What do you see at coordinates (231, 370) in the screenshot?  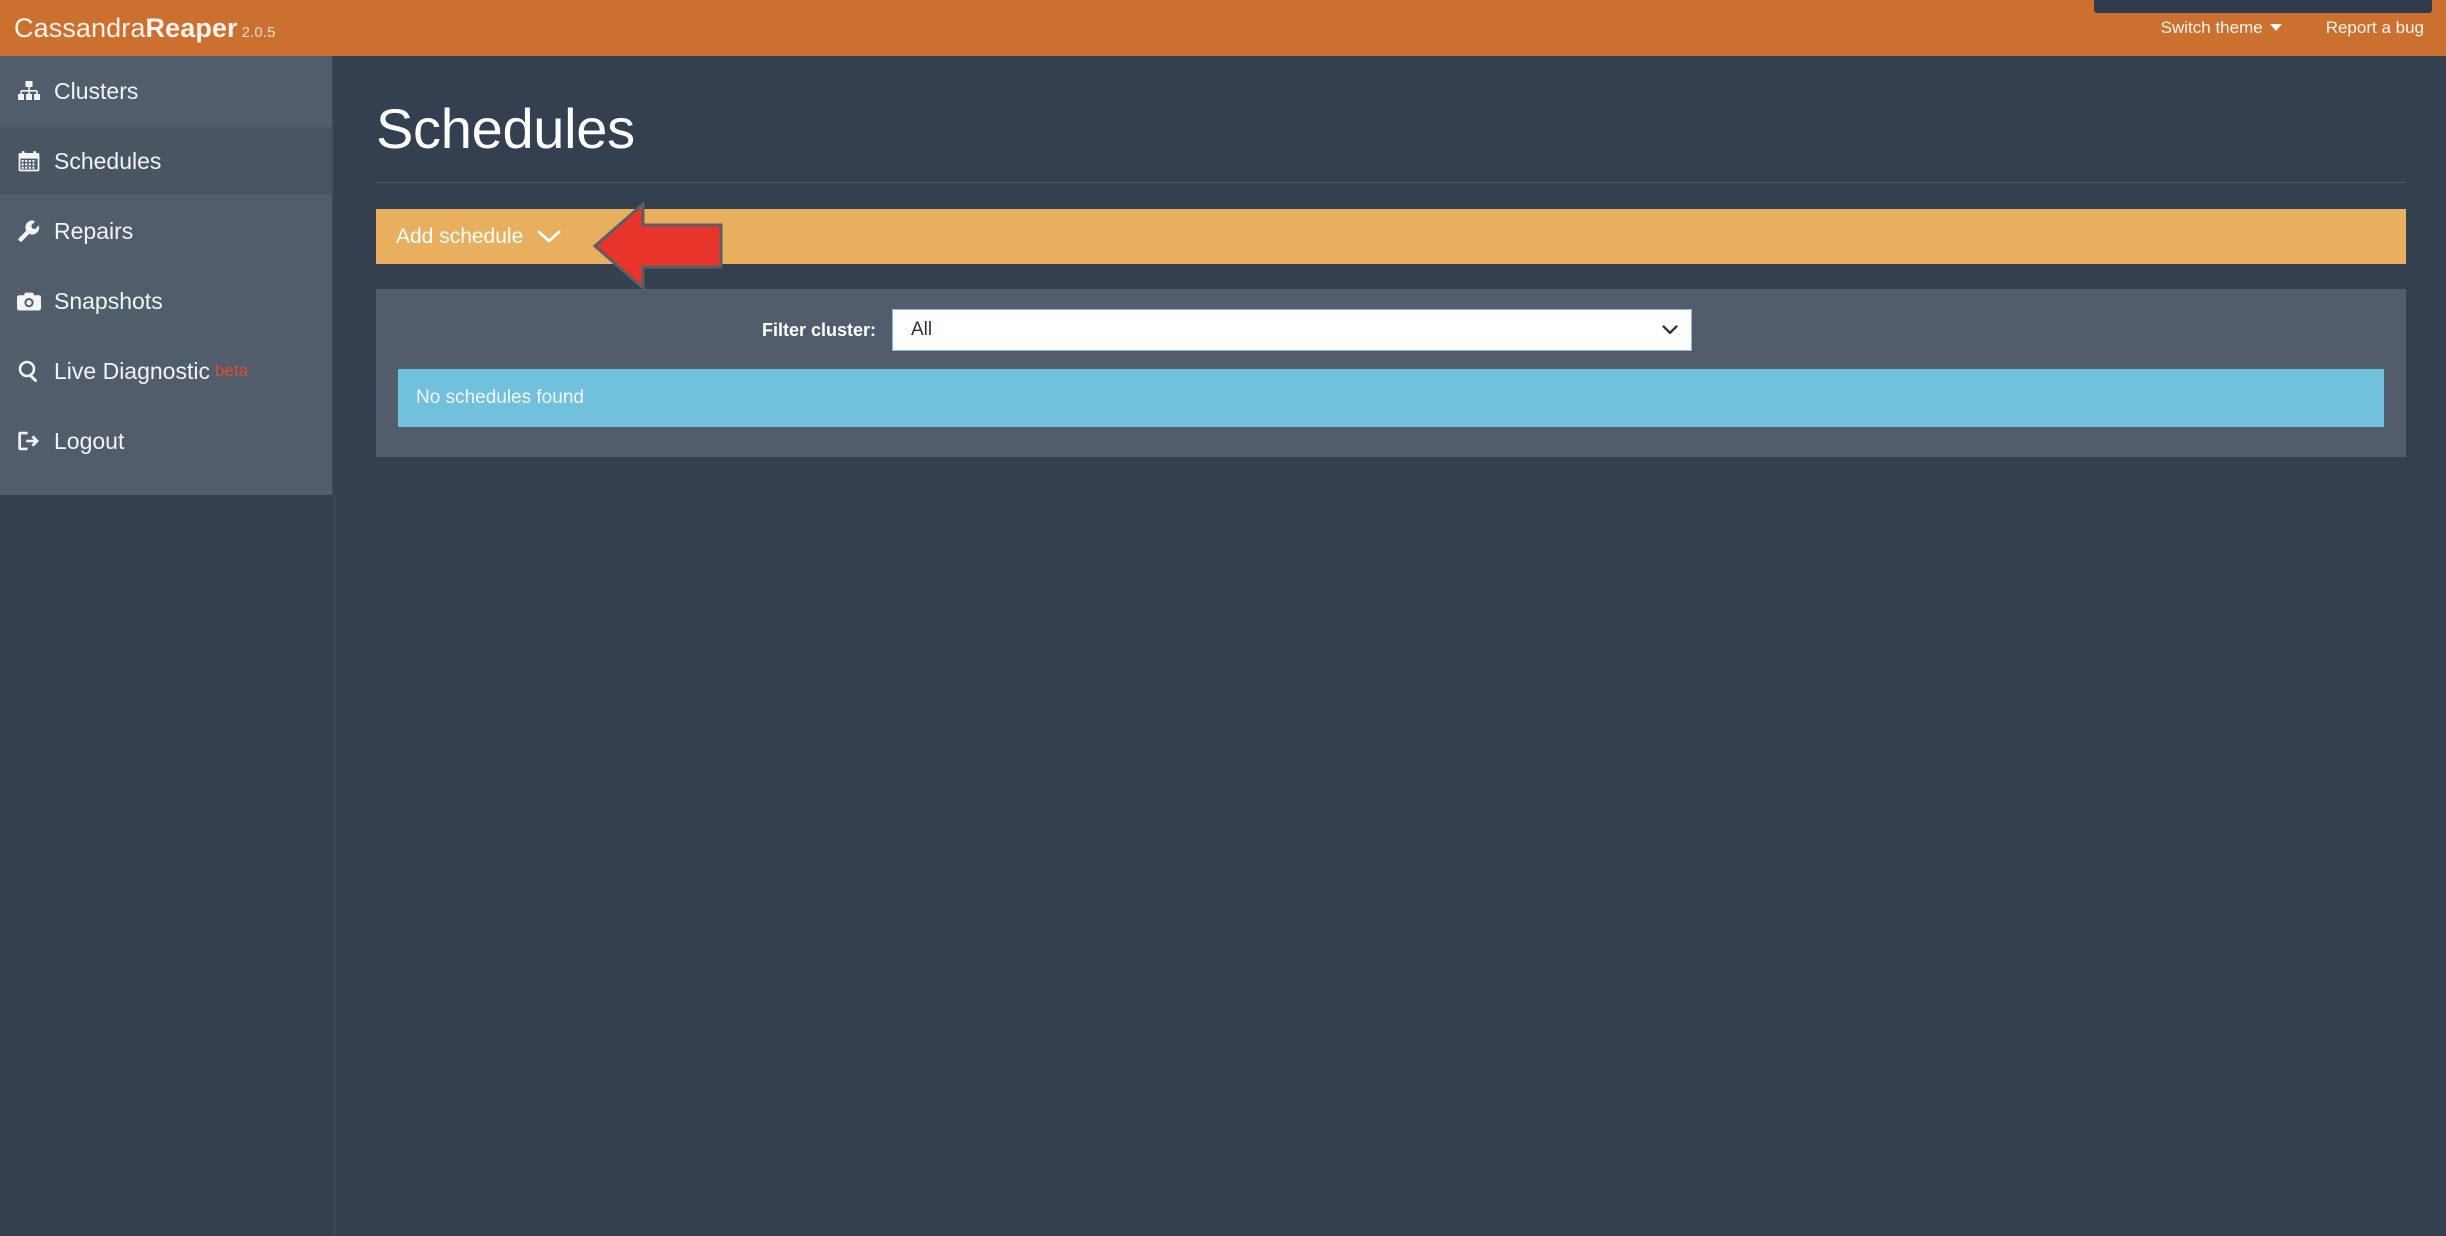 I see `beta-badge: beta` at bounding box center [231, 370].